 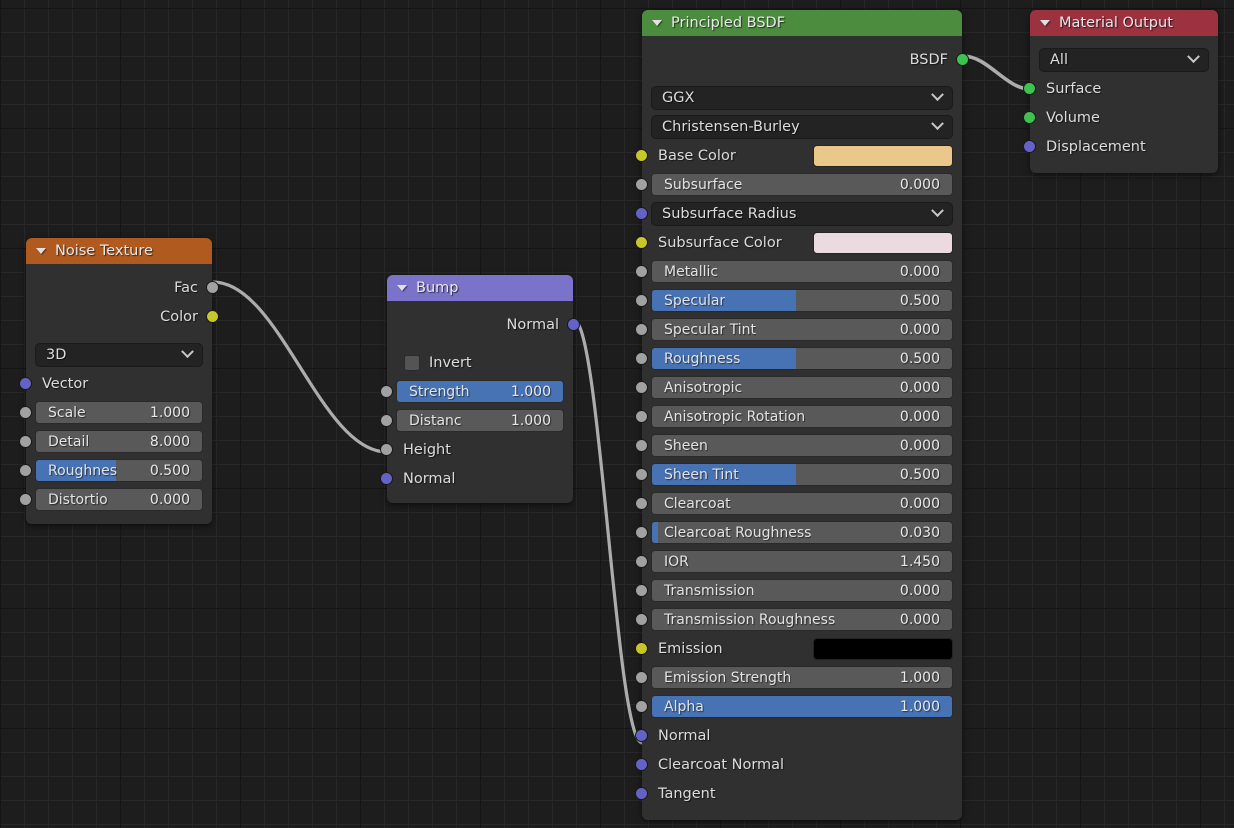 What do you see at coordinates (641, 474) in the screenshot?
I see `socket-input-sheen-tint` at bounding box center [641, 474].